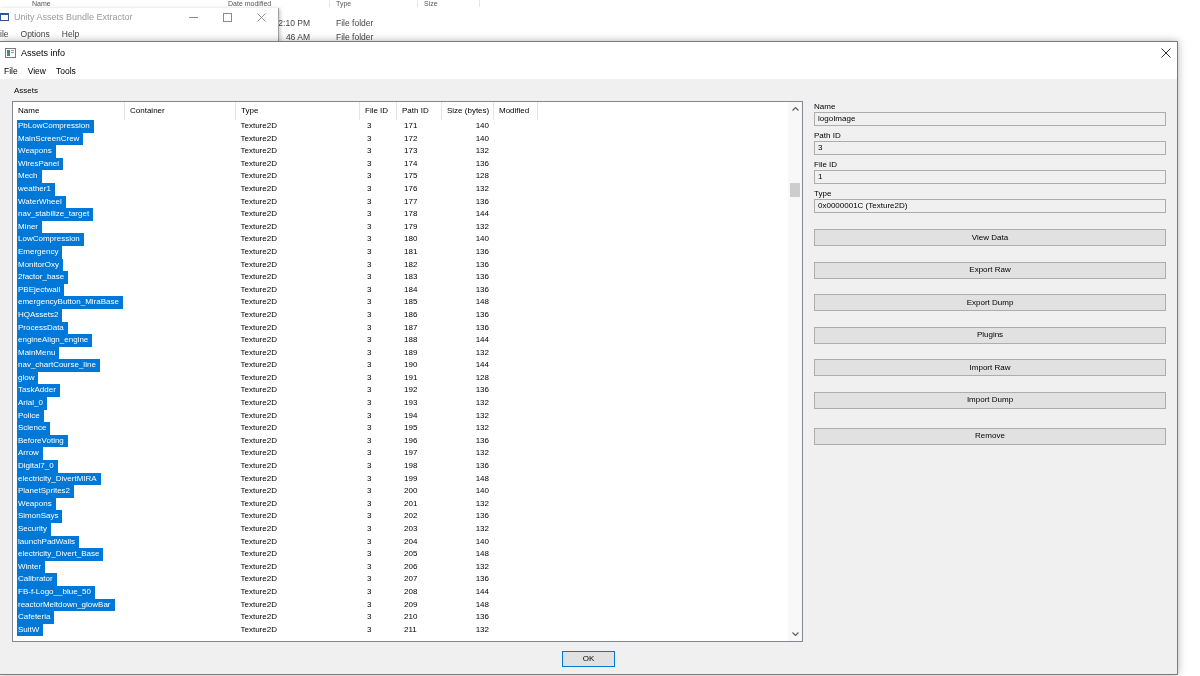 Image resolution: width=1200 pixels, height=676 pixels. I want to click on table-cell-text: 196, so click(411, 440).